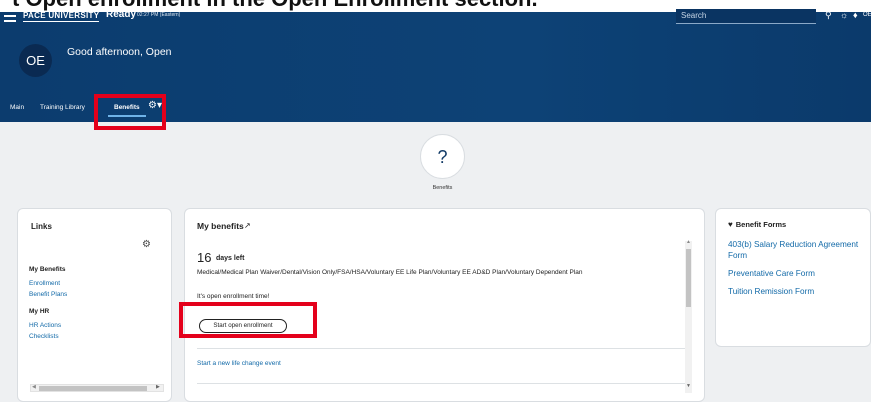 This screenshot has width=871, height=402. Describe the element at coordinates (442, 156) in the screenshot. I see `benefits-apple-icon: ?` at that location.